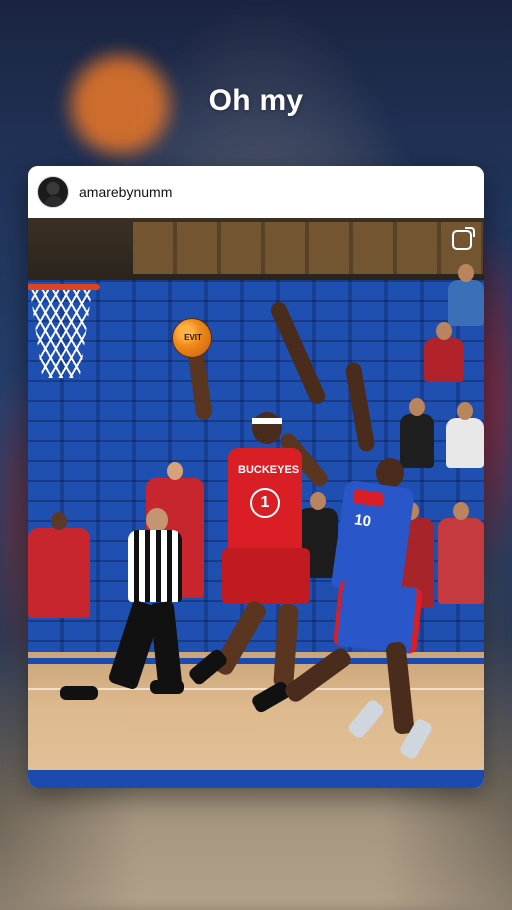 This screenshot has height=910, width=512. What do you see at coordinates (265, 503) in the screenshot?
I see `red-jersey-number: 1` at bounding box center [265, 503].